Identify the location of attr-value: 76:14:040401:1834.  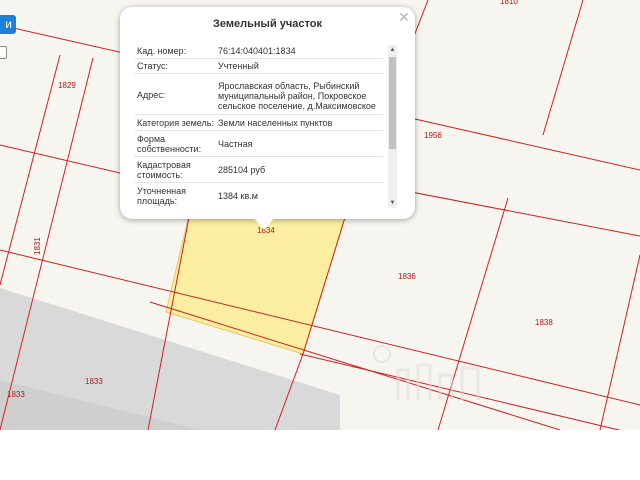
(257, 51).